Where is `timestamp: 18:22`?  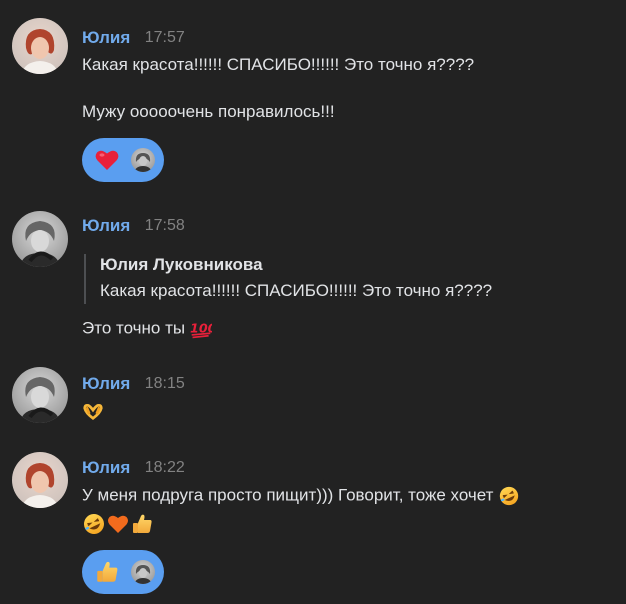
timestamp: 18:22 is located at coordinates (165, 467).